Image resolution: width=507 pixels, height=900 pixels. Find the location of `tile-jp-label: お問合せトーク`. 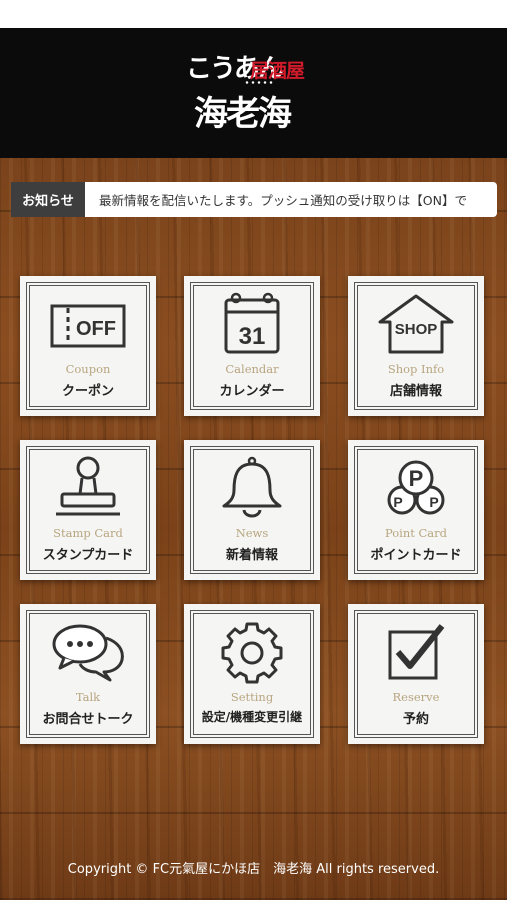

tile-jp-label: お問合せトーク is located at coordinates (88, 719).